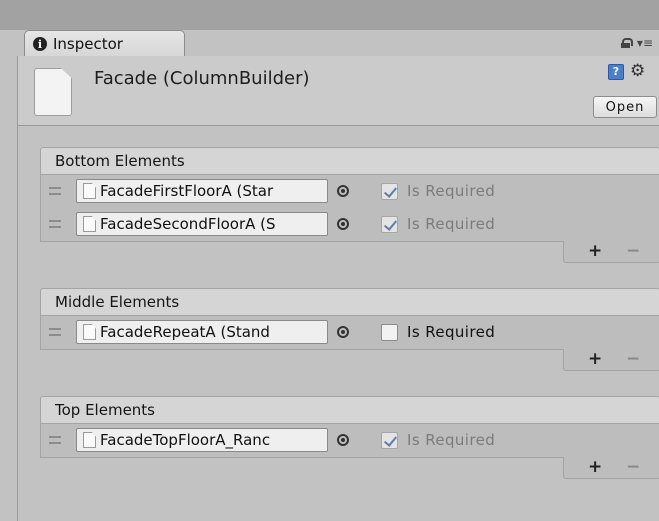  I want to click on script-asset-icon, so click(53, 92).